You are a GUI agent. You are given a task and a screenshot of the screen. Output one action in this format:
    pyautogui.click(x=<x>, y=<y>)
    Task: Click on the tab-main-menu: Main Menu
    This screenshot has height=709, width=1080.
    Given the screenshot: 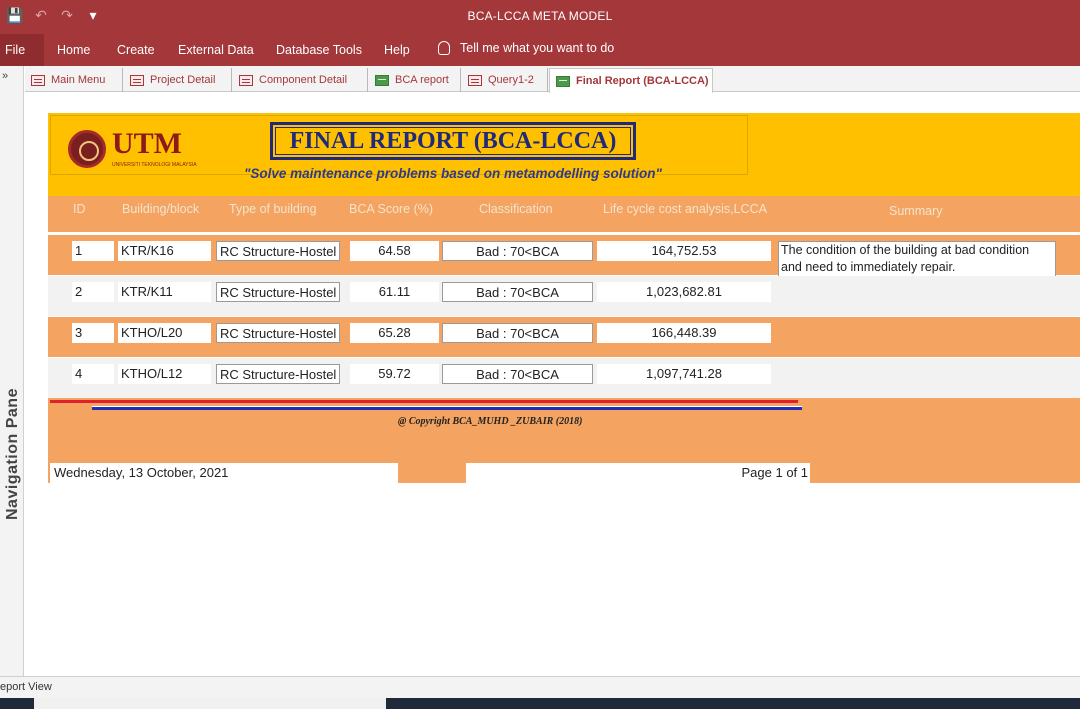 What is the action you would take?
    pyautogui.click(x=74, y=80)
    